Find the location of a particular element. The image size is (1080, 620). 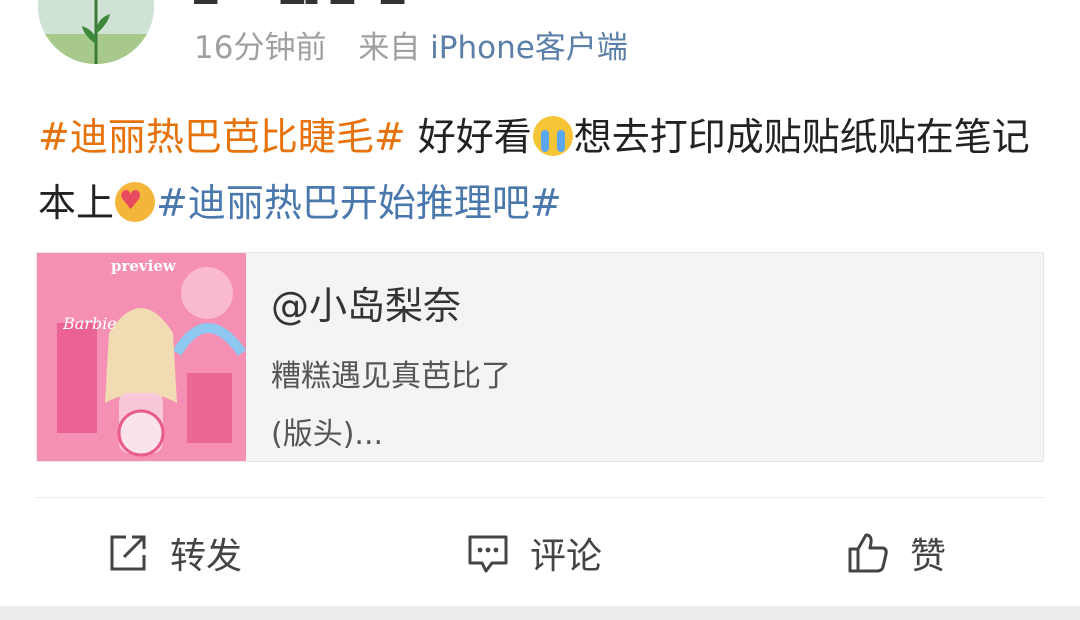

svg-text: Barbie is located at coordinates (89, 323).